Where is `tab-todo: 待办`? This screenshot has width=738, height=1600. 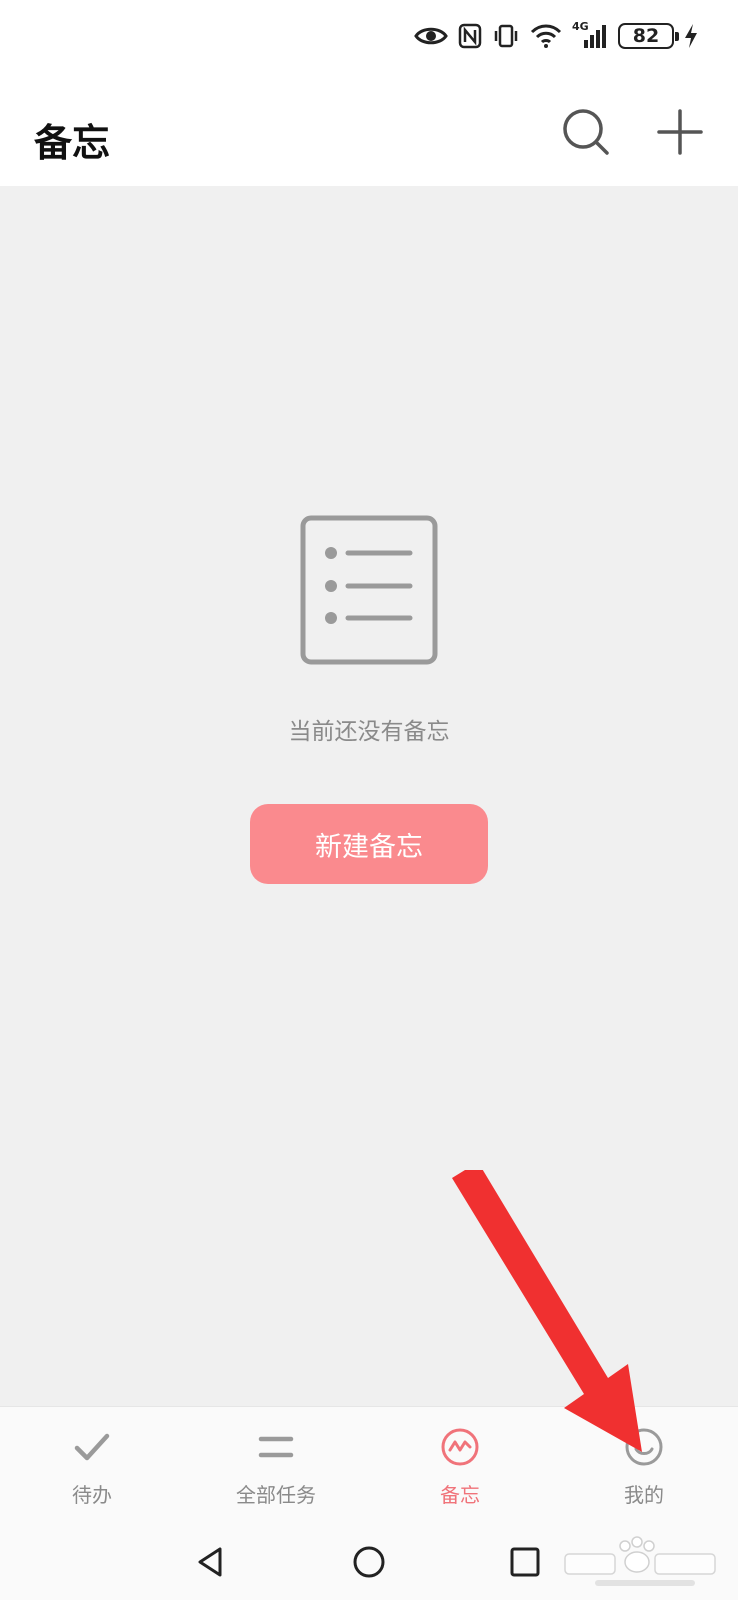
tab-todo: 待办 is located at coordinates (92, 1466).